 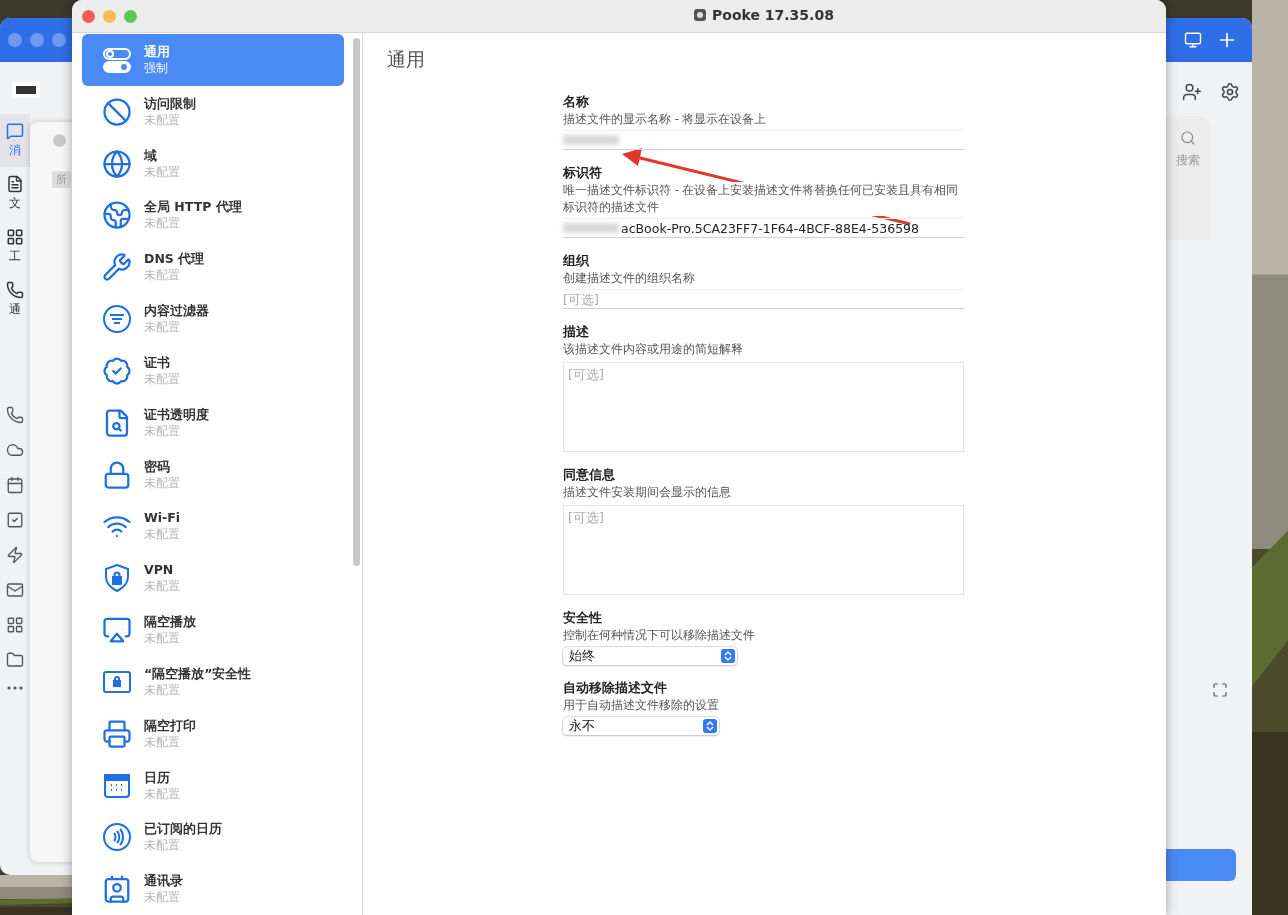 What do you see at coordinates (763, 228) in the screenshot?
I see `input-field: acBook-Pro.5CA23FF7-1F64-4BCF-88E4-536598` at bounding box center [763, 228].